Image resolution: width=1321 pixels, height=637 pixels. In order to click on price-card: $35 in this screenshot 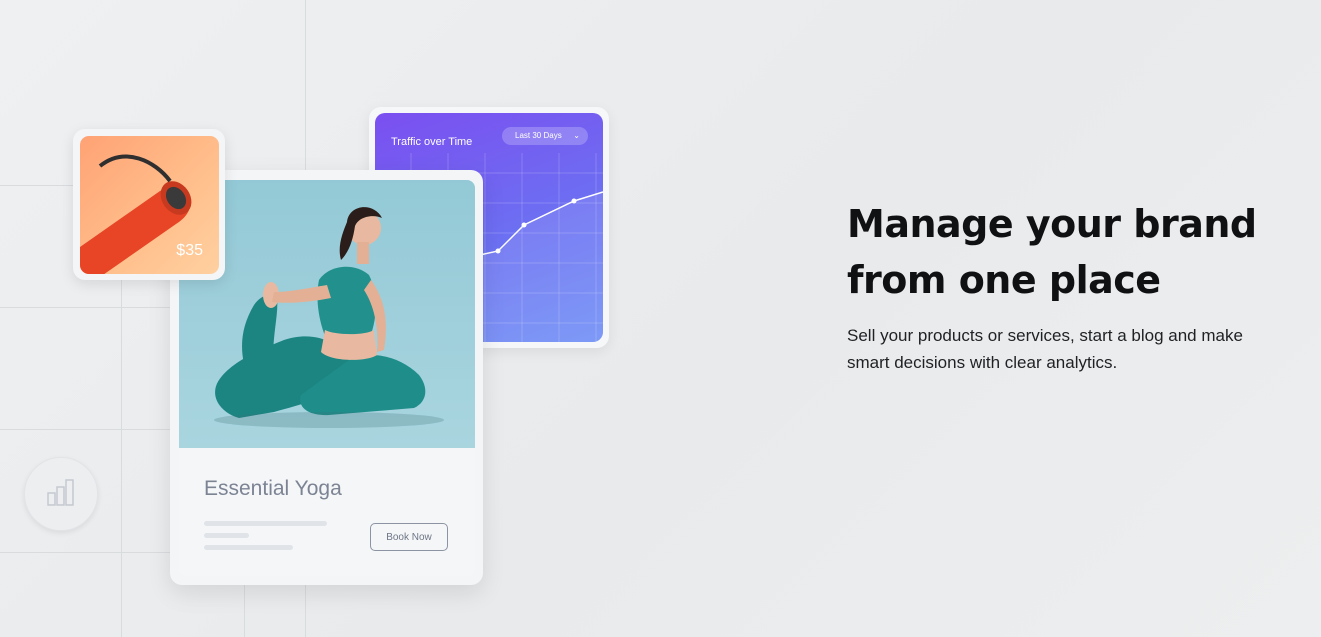, I will do `click(149, 204)`.